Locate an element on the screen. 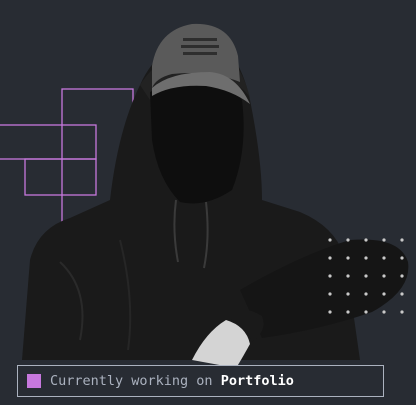 This screenshot has width=416, height=405. status-prefix-text: Currently working on is located at coordinates (135, 381).